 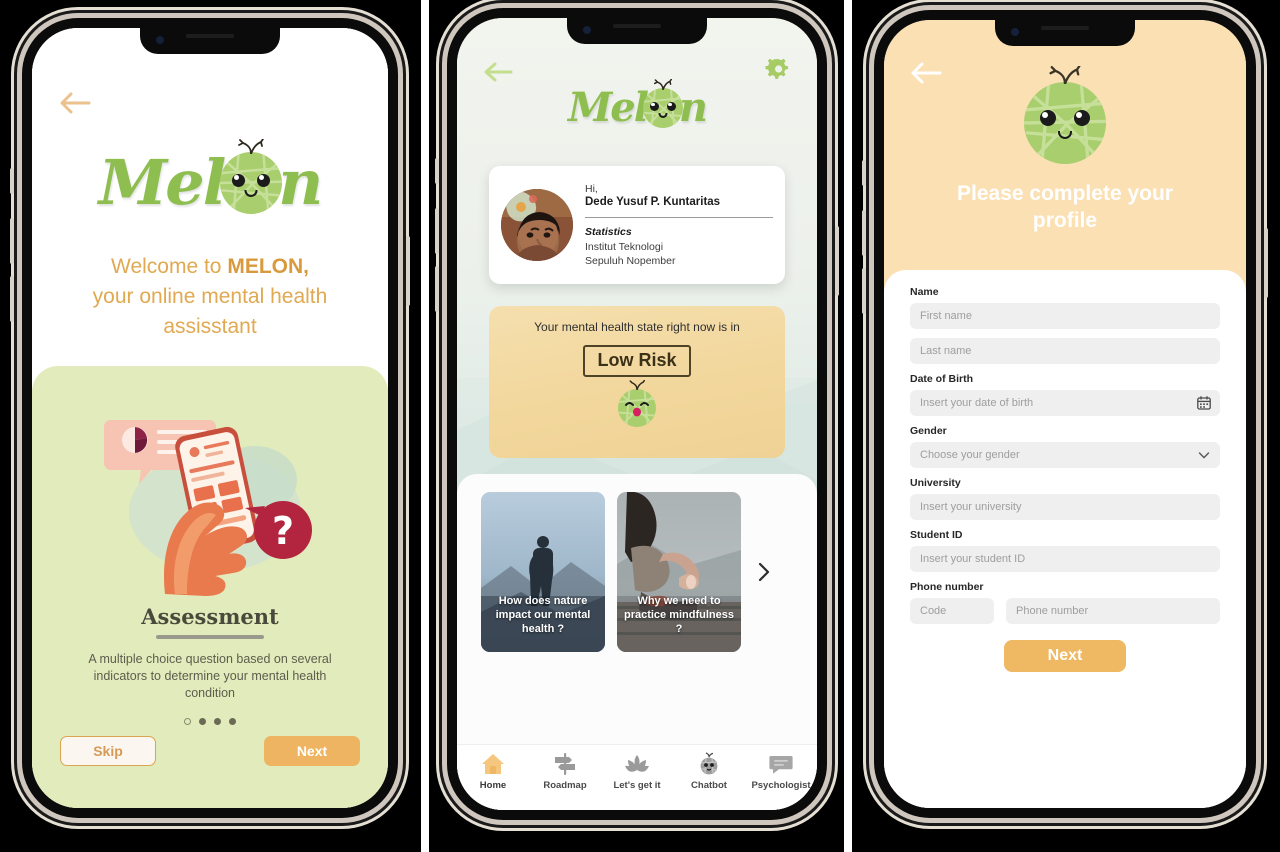 I want to click on profile-university: Institut Teknologi Sepuluh Nopember, so click(x=630, y=253).